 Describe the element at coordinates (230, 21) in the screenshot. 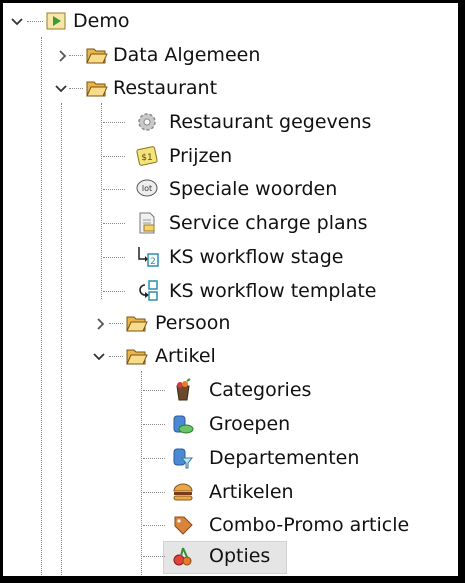

I see `tree-node-demo: Demo` at that location.